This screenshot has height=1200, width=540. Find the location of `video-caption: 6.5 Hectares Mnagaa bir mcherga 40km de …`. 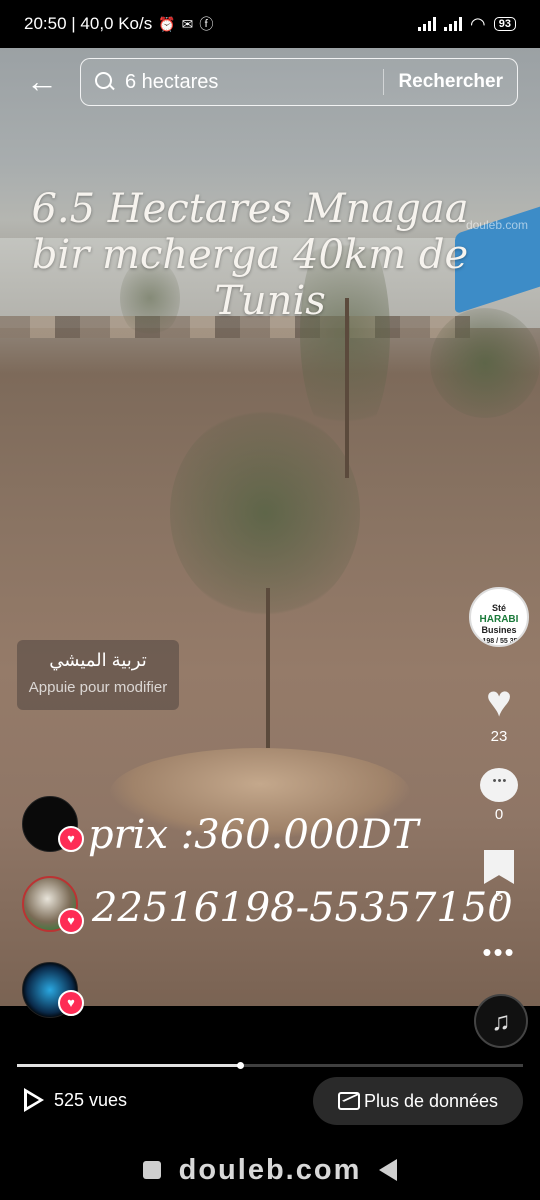

video-caption: 6.5 Hectares Mnagaa bir mcherga 40km de … is located at coordinates (250, 255).